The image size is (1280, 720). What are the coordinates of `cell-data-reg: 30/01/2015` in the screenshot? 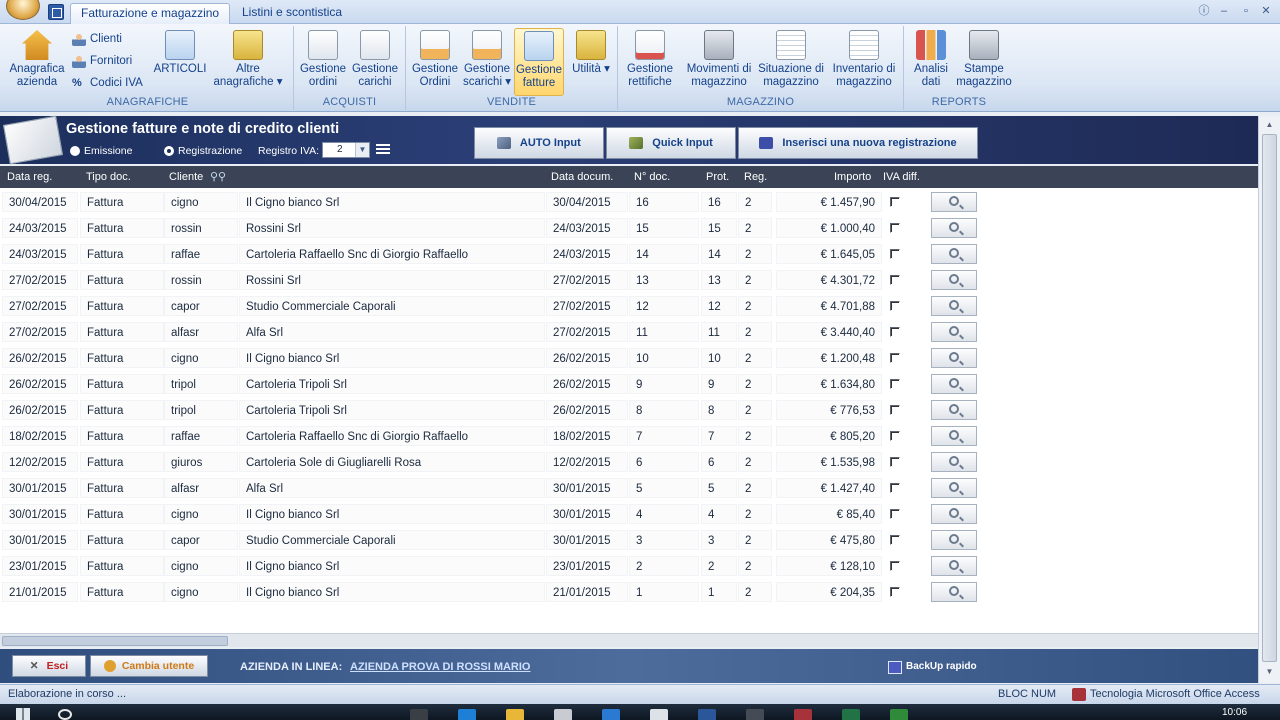 It's located at (40, 488).